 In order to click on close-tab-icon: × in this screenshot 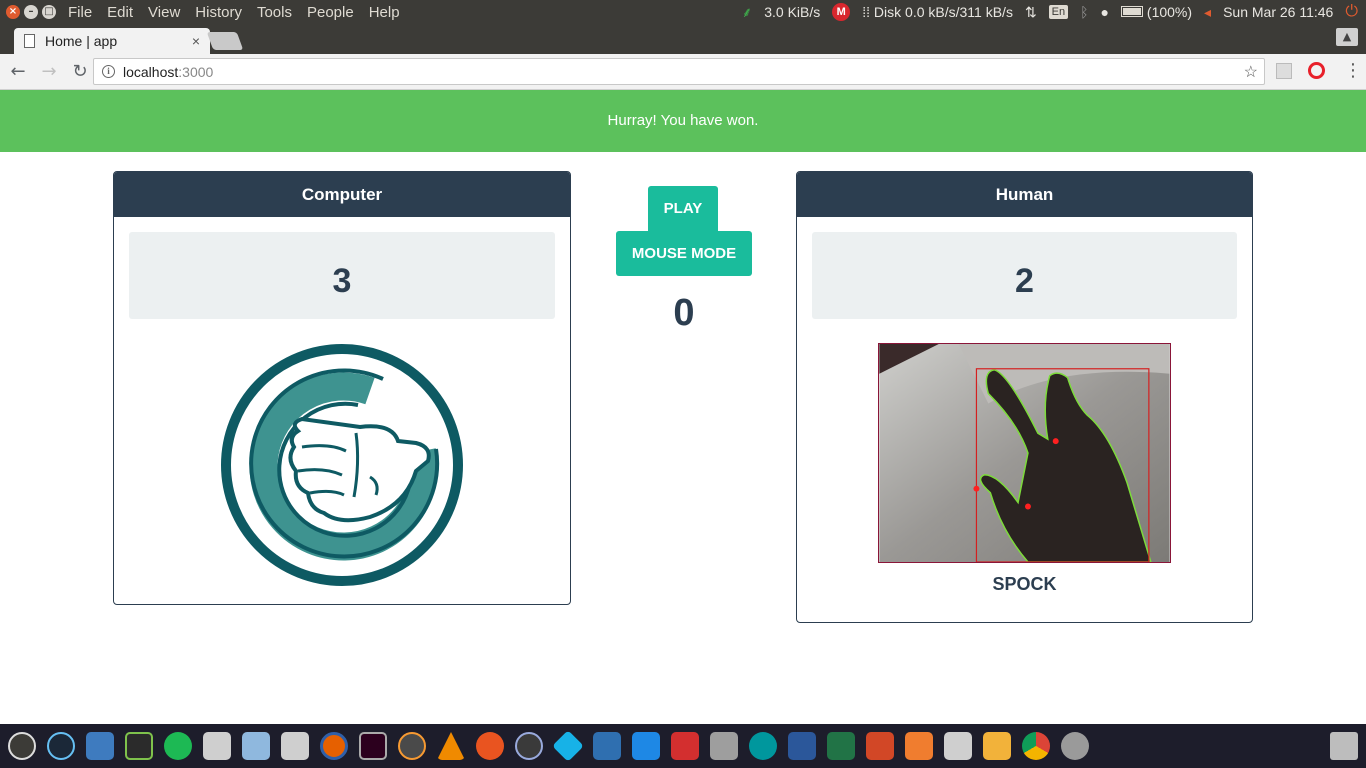, I will do `click(196, 41)`.